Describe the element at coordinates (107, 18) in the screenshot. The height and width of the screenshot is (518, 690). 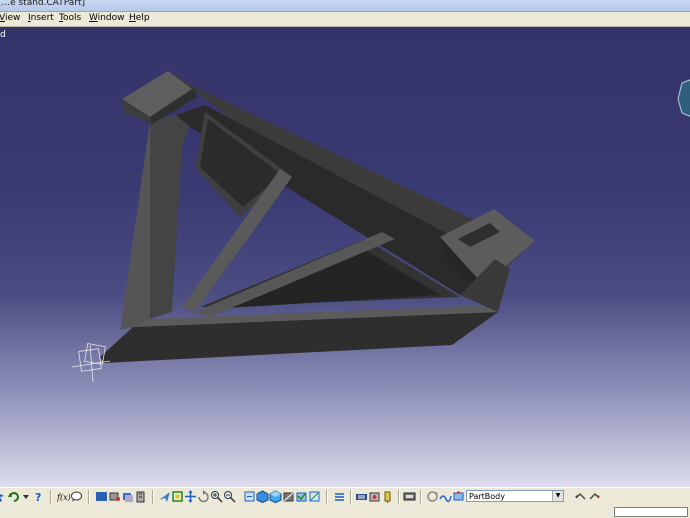
I see `menu-window: Window` at that location.